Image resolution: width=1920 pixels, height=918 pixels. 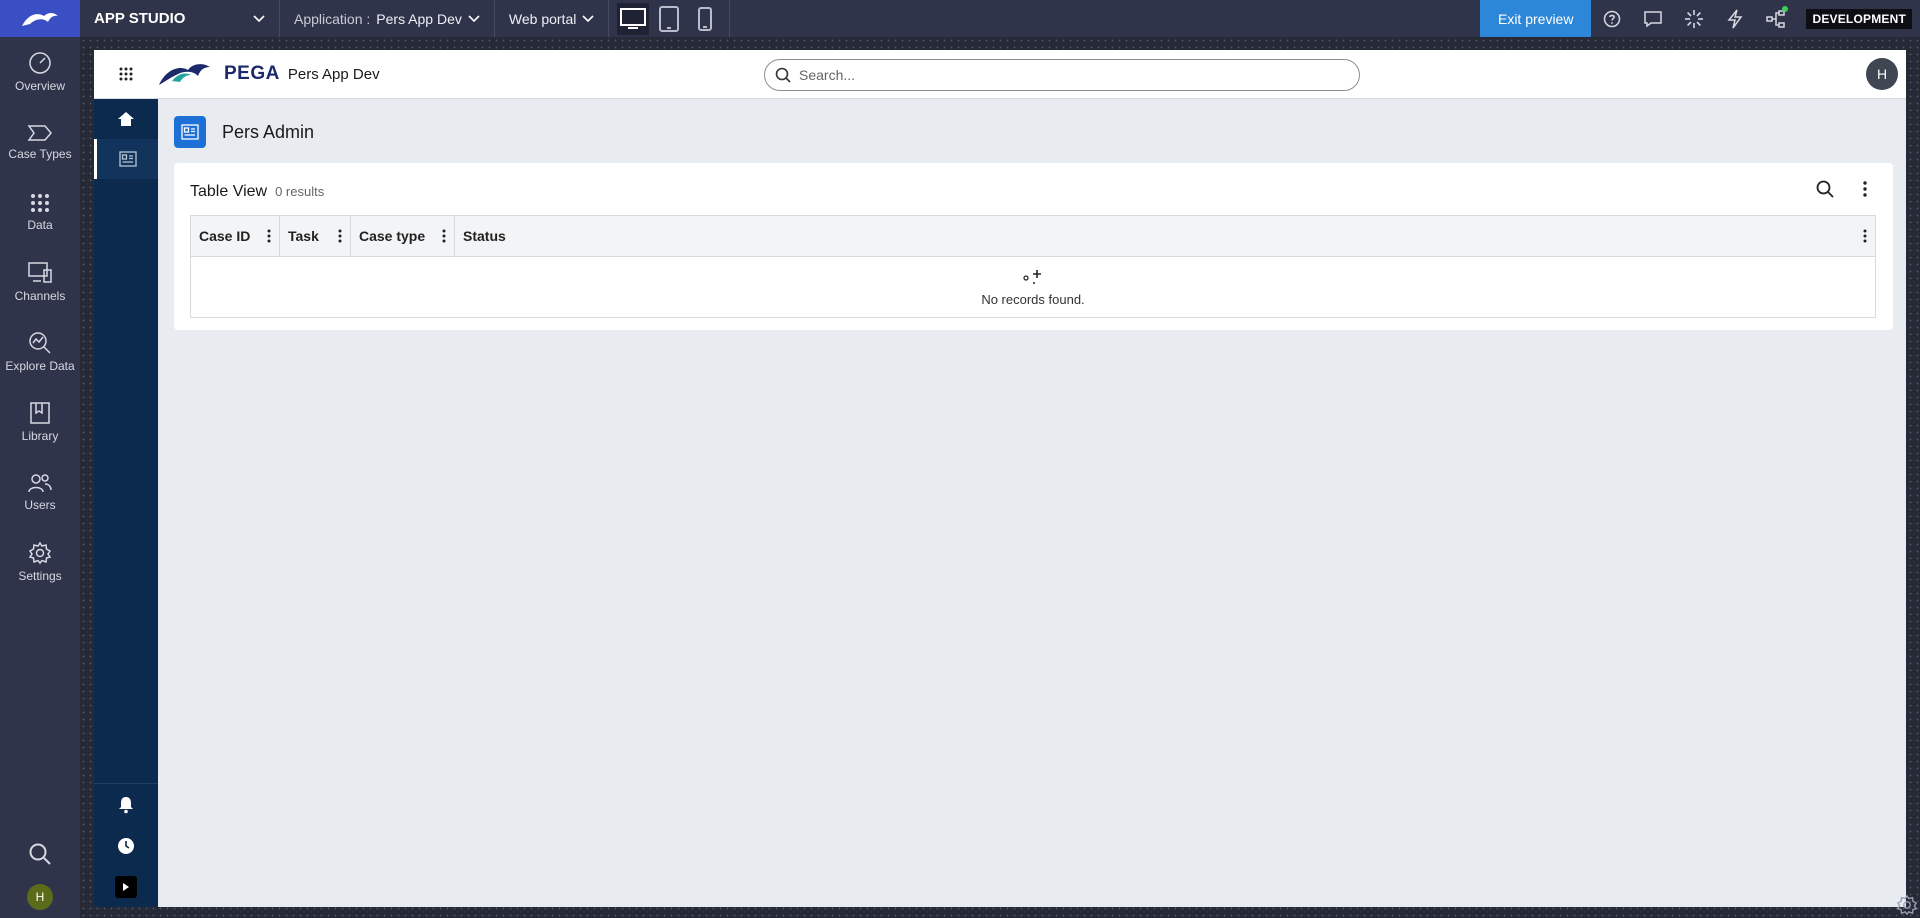 What do you see at coordinates (1882, 74) in the screenshot?
I see `user-avatar: H` at bounding box center [1882, 74].